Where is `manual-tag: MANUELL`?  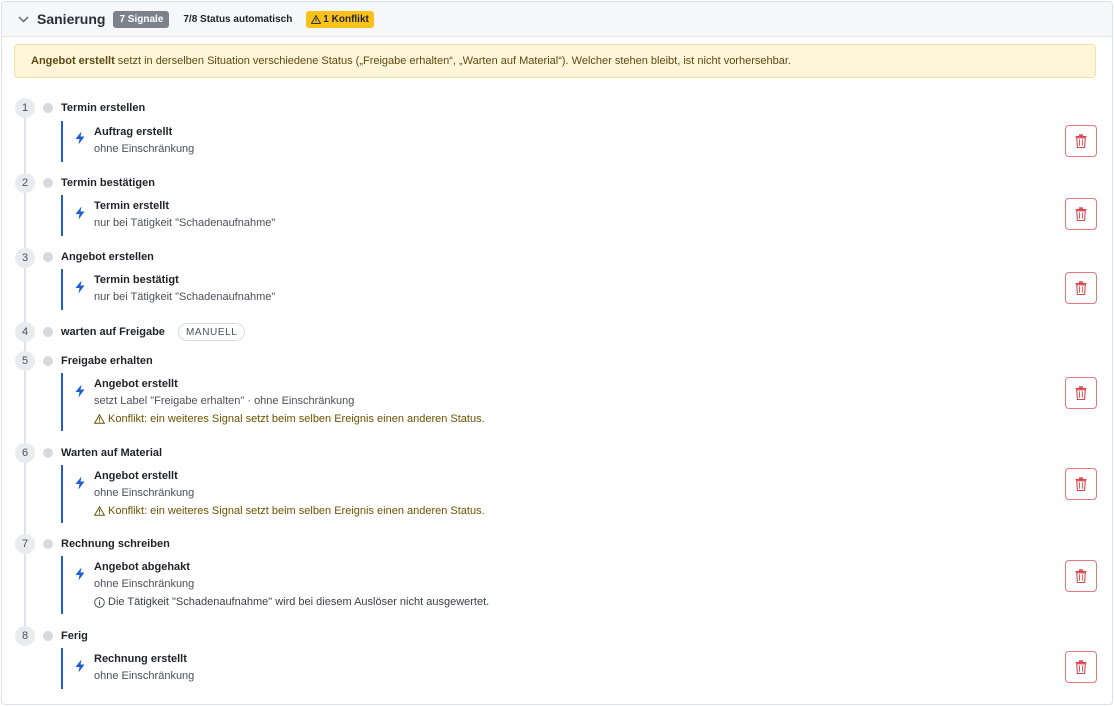
manual-tag: MANUELL is located at coordinates (212, 332).